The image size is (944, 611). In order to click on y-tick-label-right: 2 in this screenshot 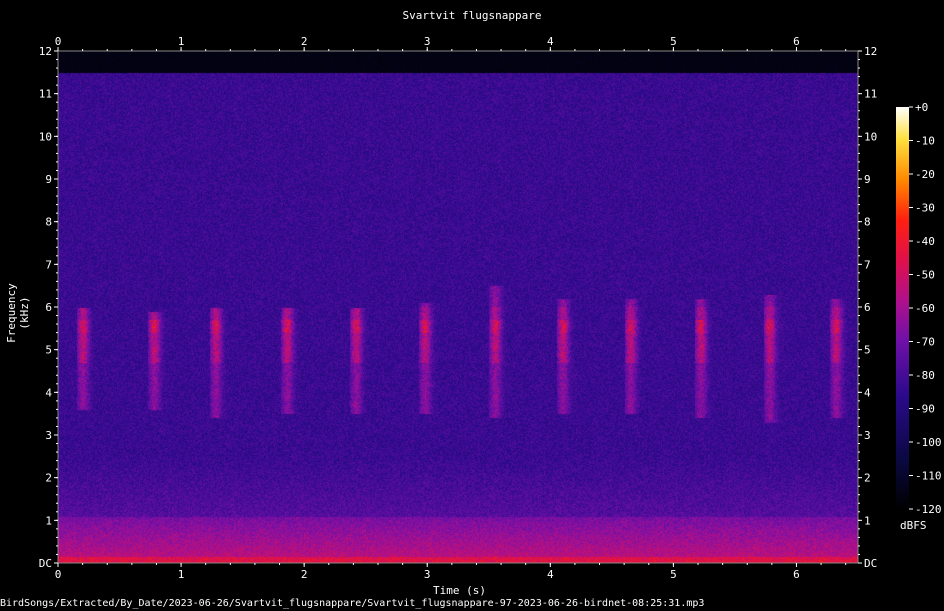, I will do `click(867, 478)`.